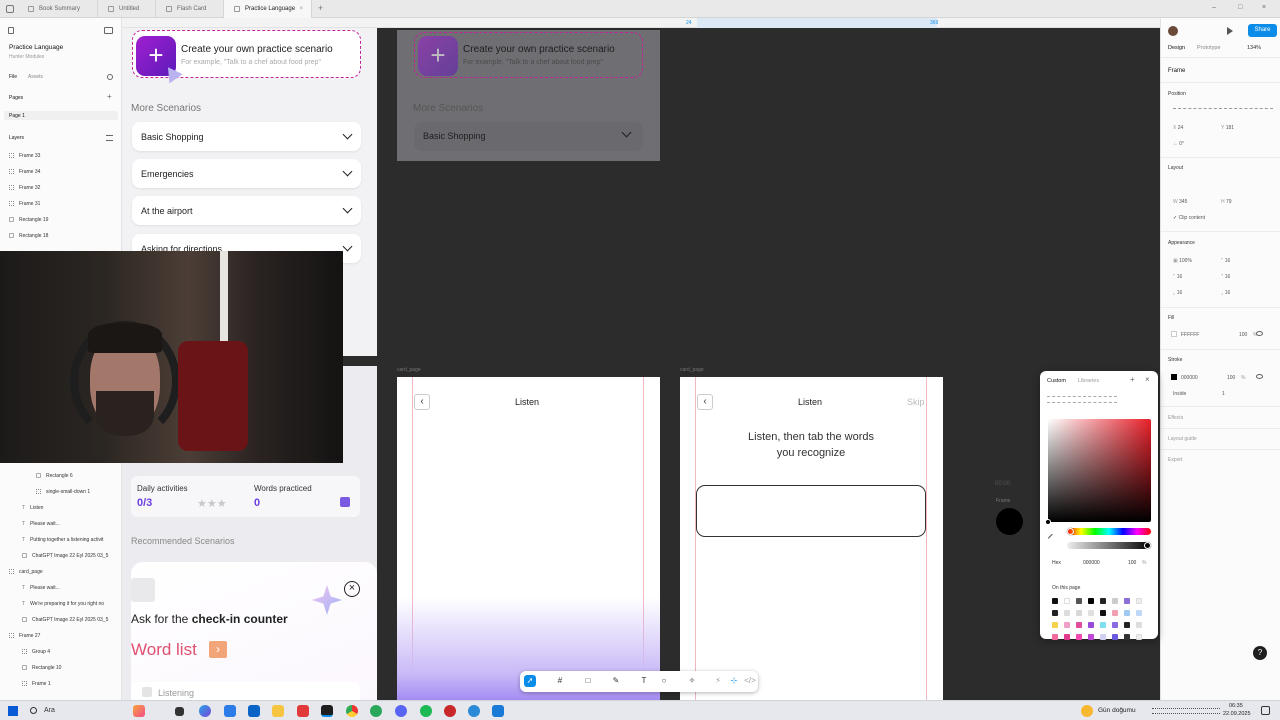 This screenshot has width=1280, height=720. I want to click on code-mode-icon: </>, so click(750, 681).